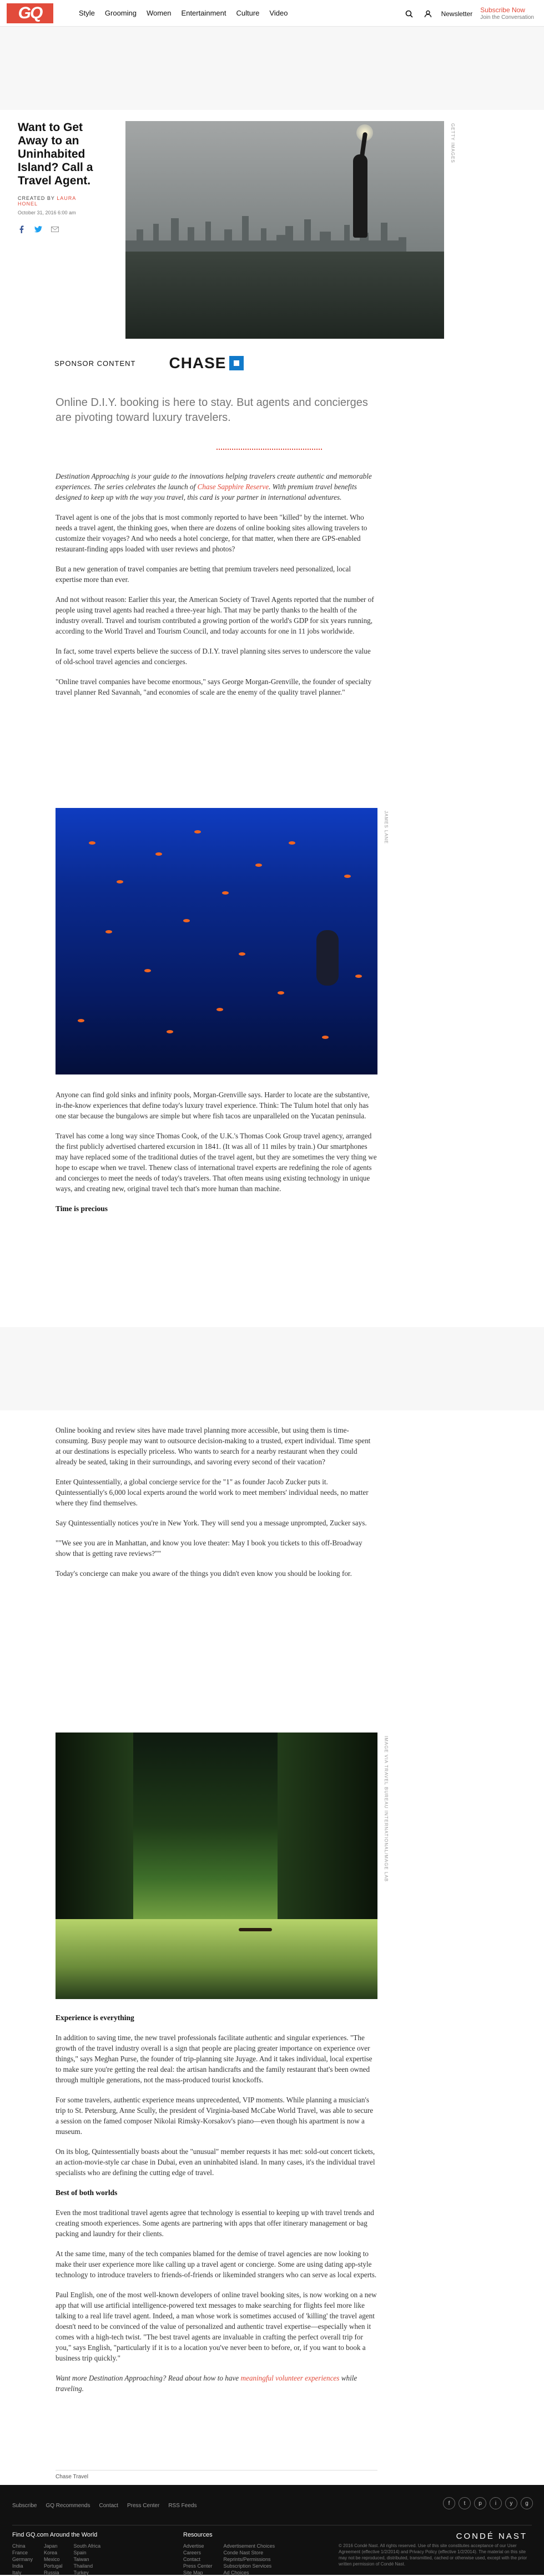 This screenshot has height=2576, width=544. What do you see at coordinates (22, 229) in the screenshot?
I see `facebook-icon` at bounding box center [22, 229].